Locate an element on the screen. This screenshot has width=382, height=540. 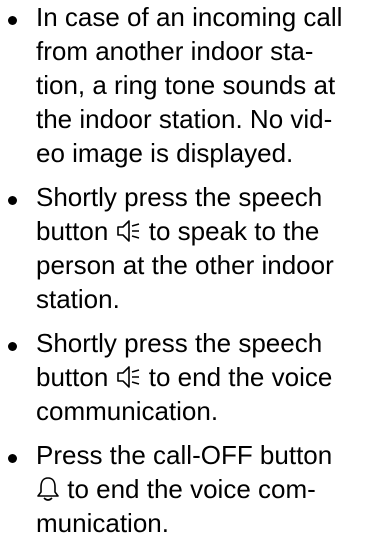
item2-line2-after: to speak to the is located at coordinates (230, 231).